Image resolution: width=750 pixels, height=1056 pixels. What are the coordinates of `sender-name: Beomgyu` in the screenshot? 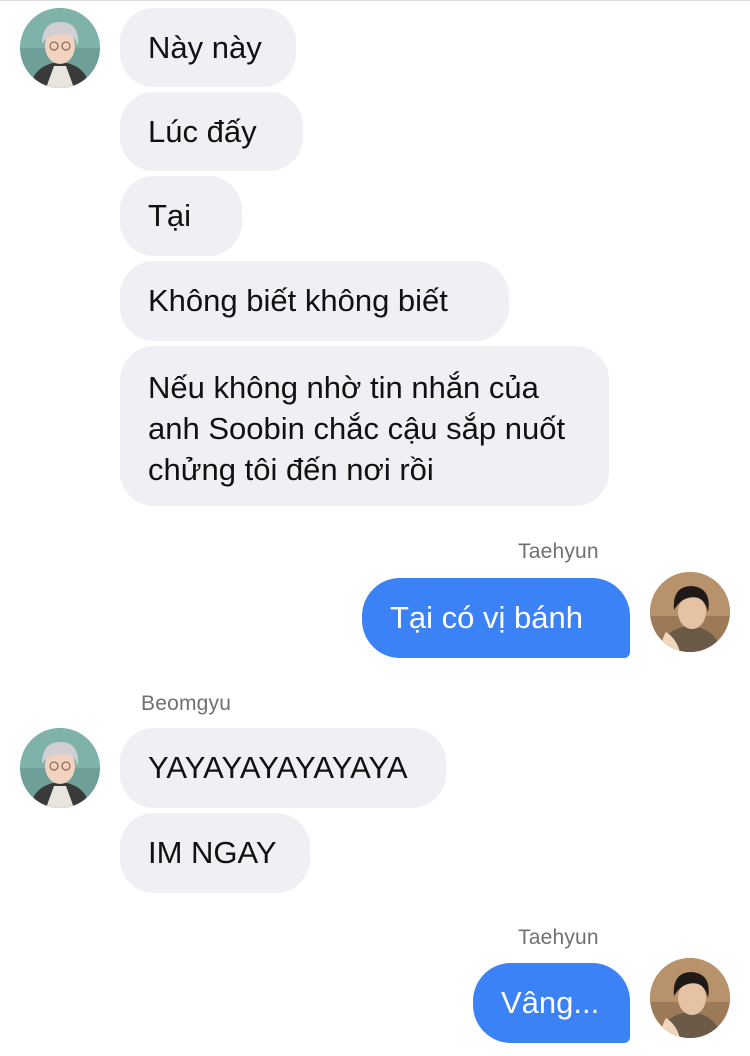 It's located at (186, 703).